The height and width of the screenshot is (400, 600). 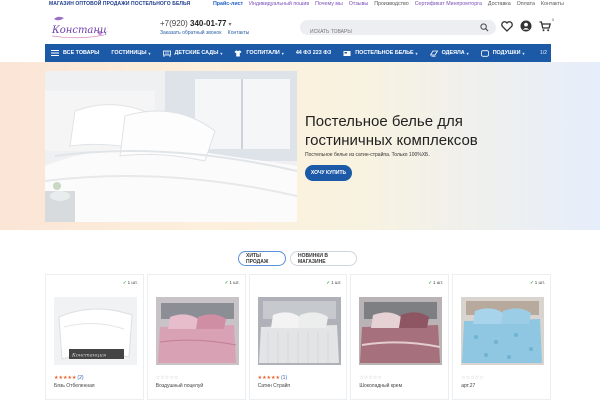 I want to click on review-count: (2), so click(x=80, y=378).